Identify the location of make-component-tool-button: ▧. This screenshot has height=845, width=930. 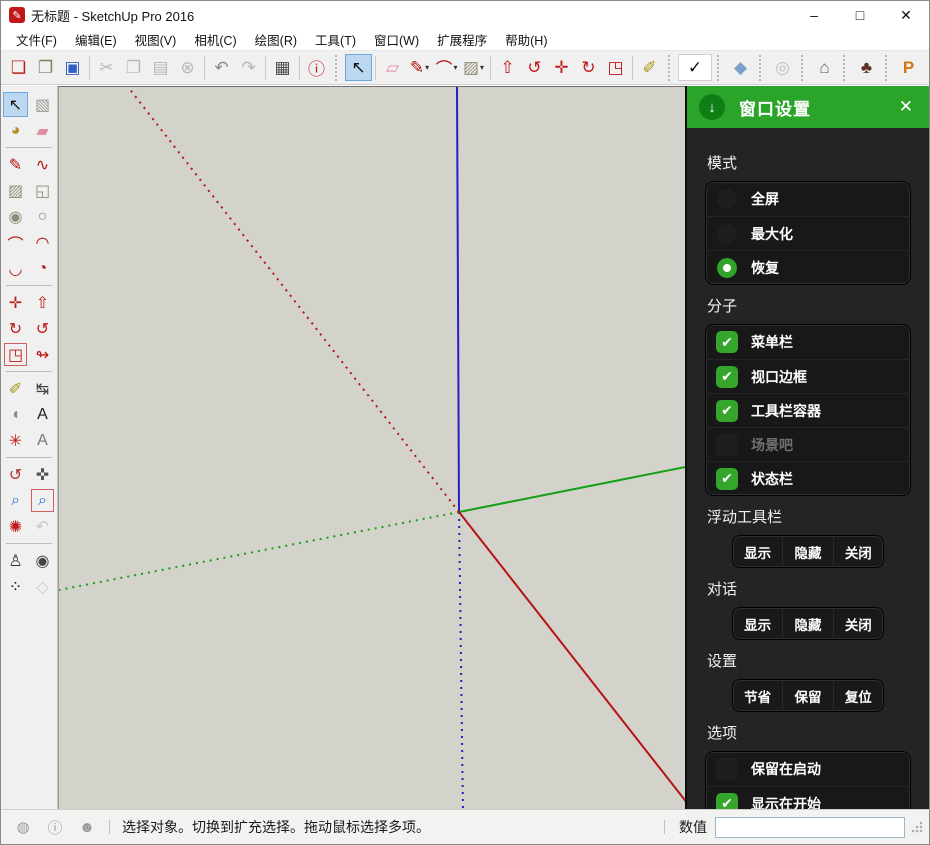
(42, 104).